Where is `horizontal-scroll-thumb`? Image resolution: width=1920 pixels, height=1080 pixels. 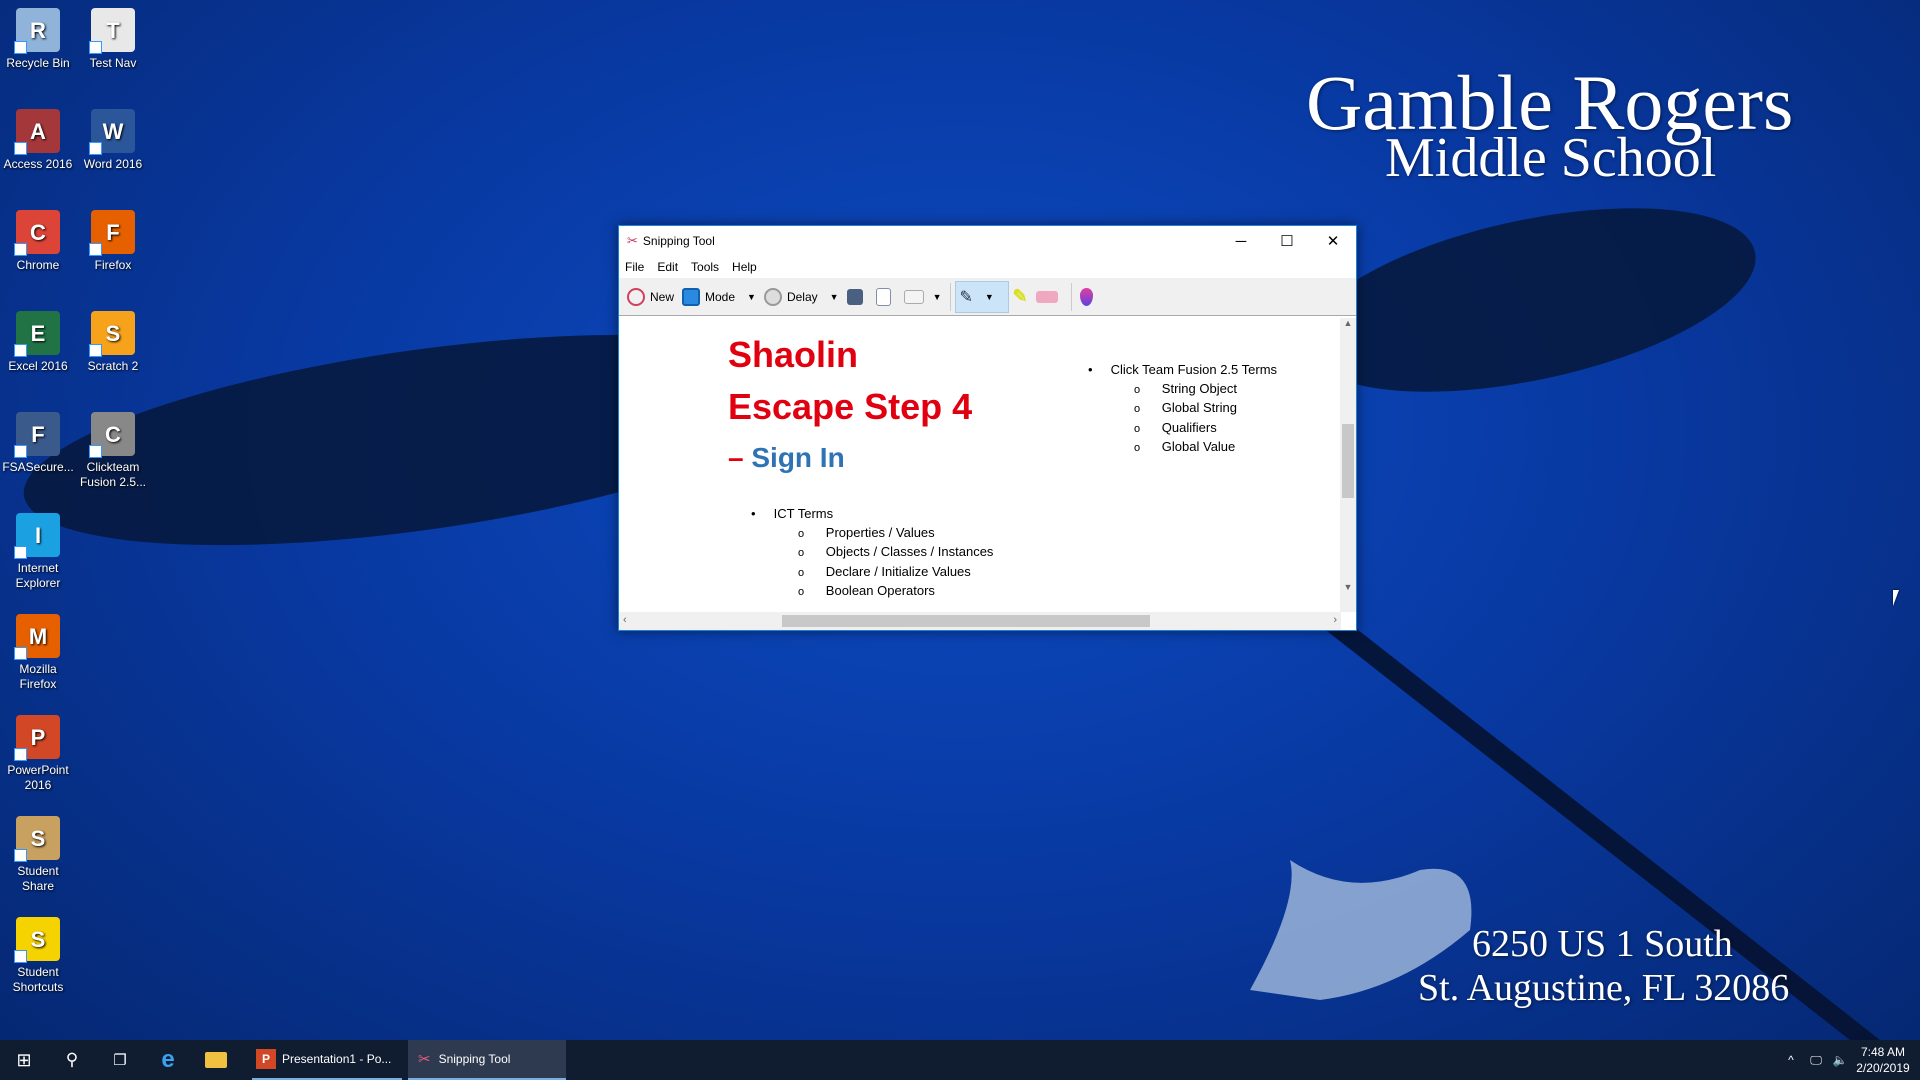
horizontal-scroll-thumb is located at coordinates (966, 621).